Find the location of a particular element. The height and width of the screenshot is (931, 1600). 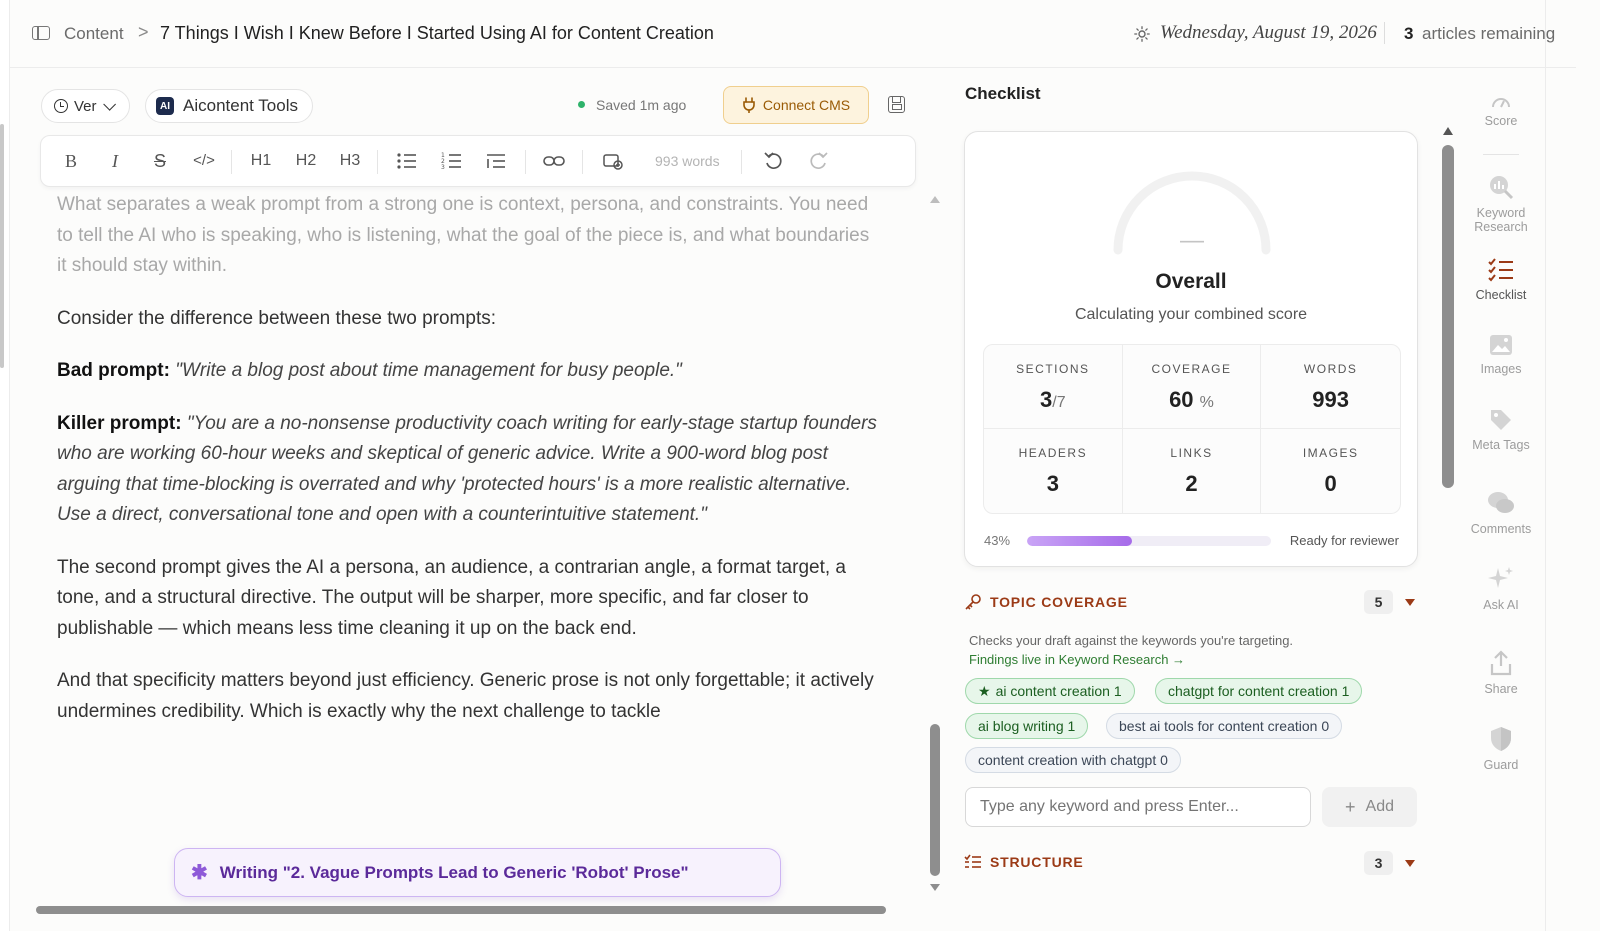

editor-horizontal-scrollbar is located at coordinates (461, 910).